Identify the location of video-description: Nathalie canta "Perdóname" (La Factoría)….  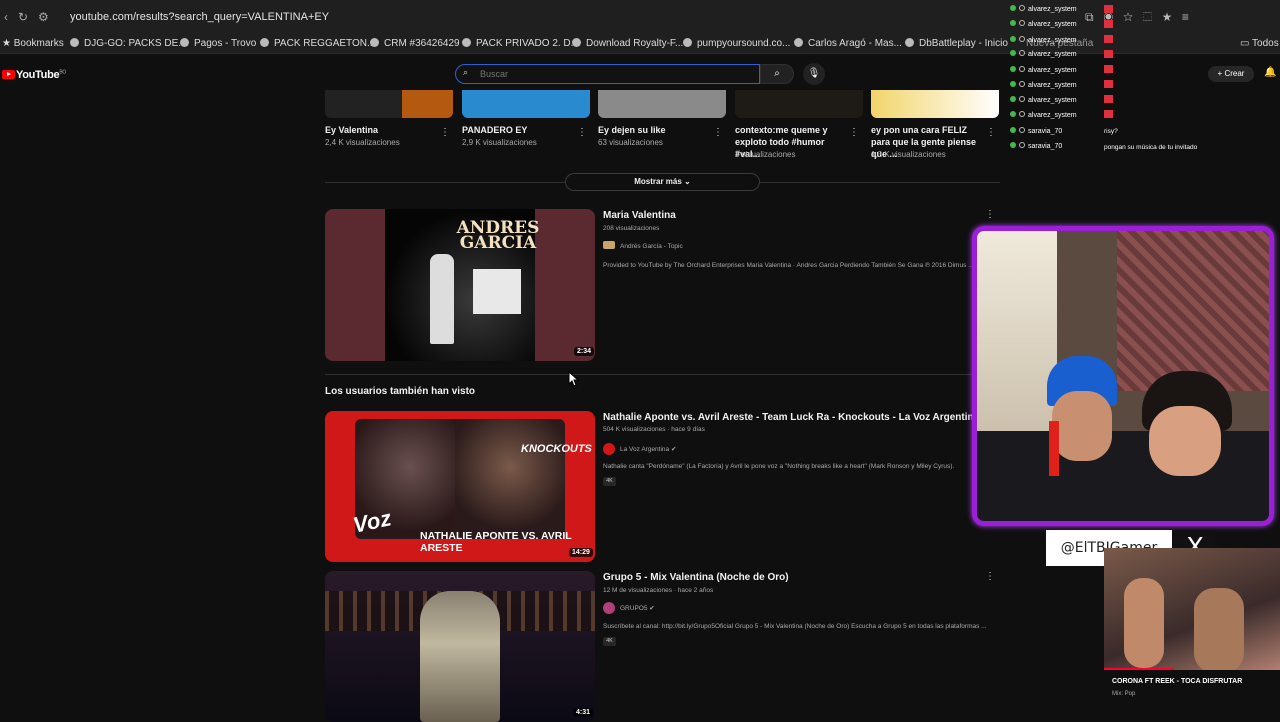
(779, 466).